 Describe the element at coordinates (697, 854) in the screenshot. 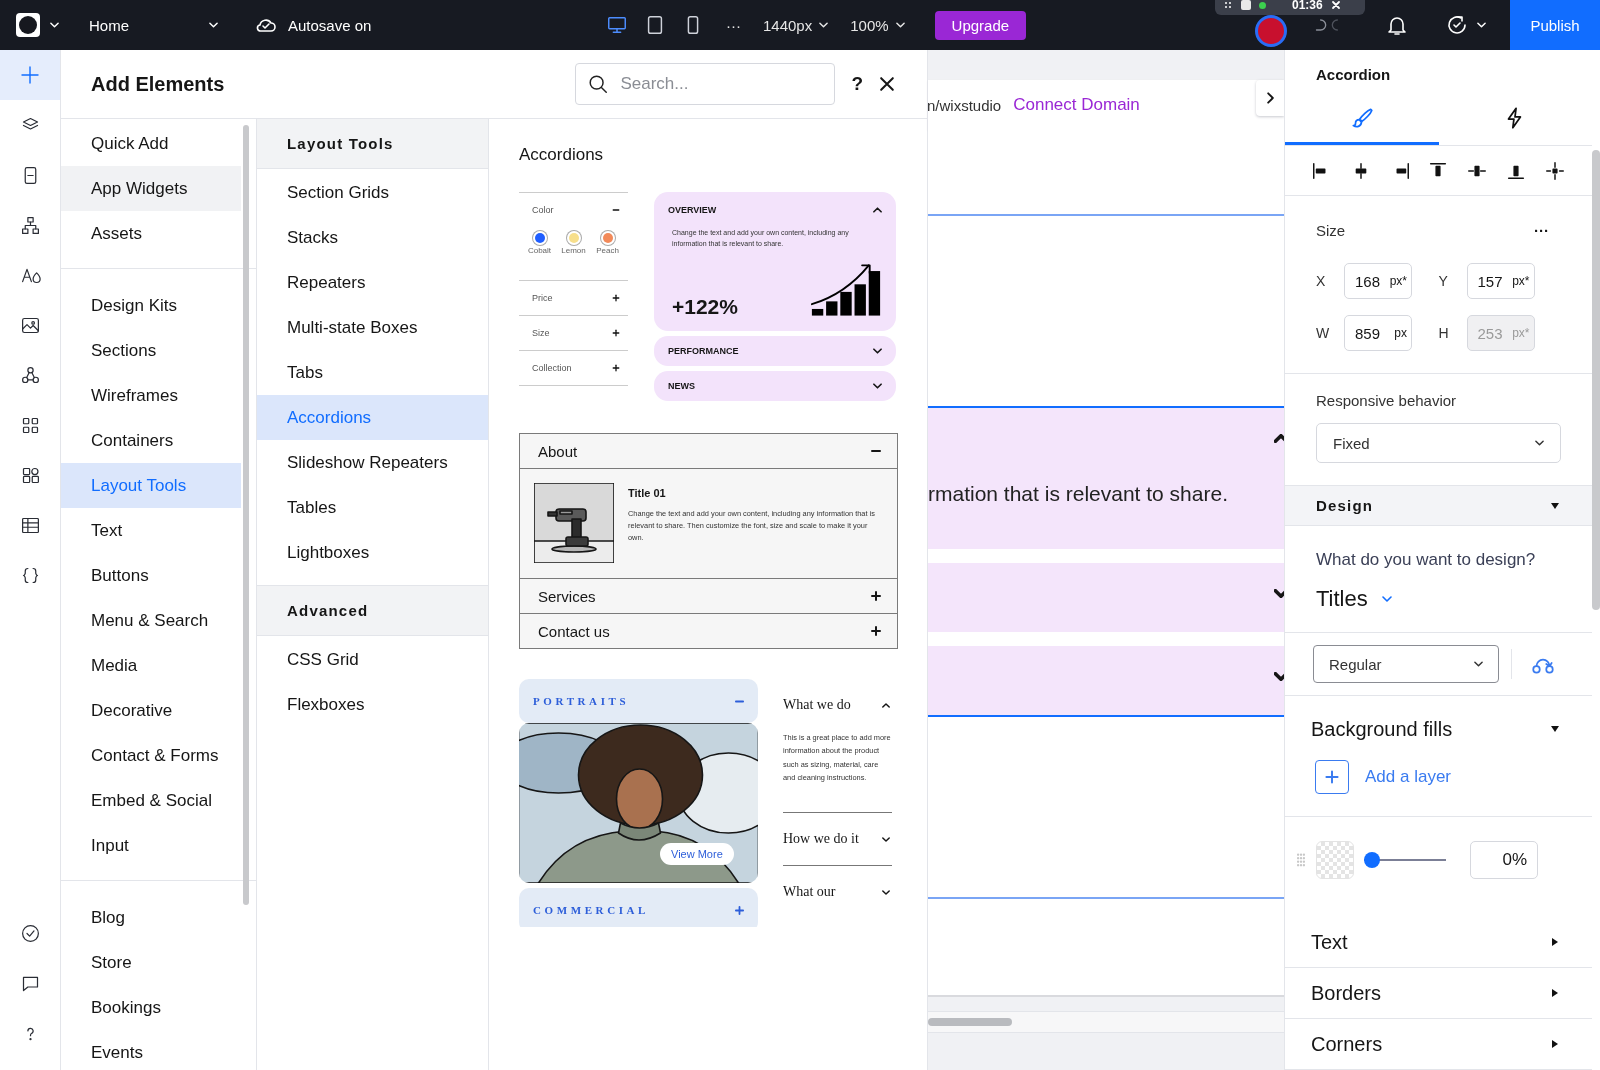

I see `view-more-button: View More` at that location.